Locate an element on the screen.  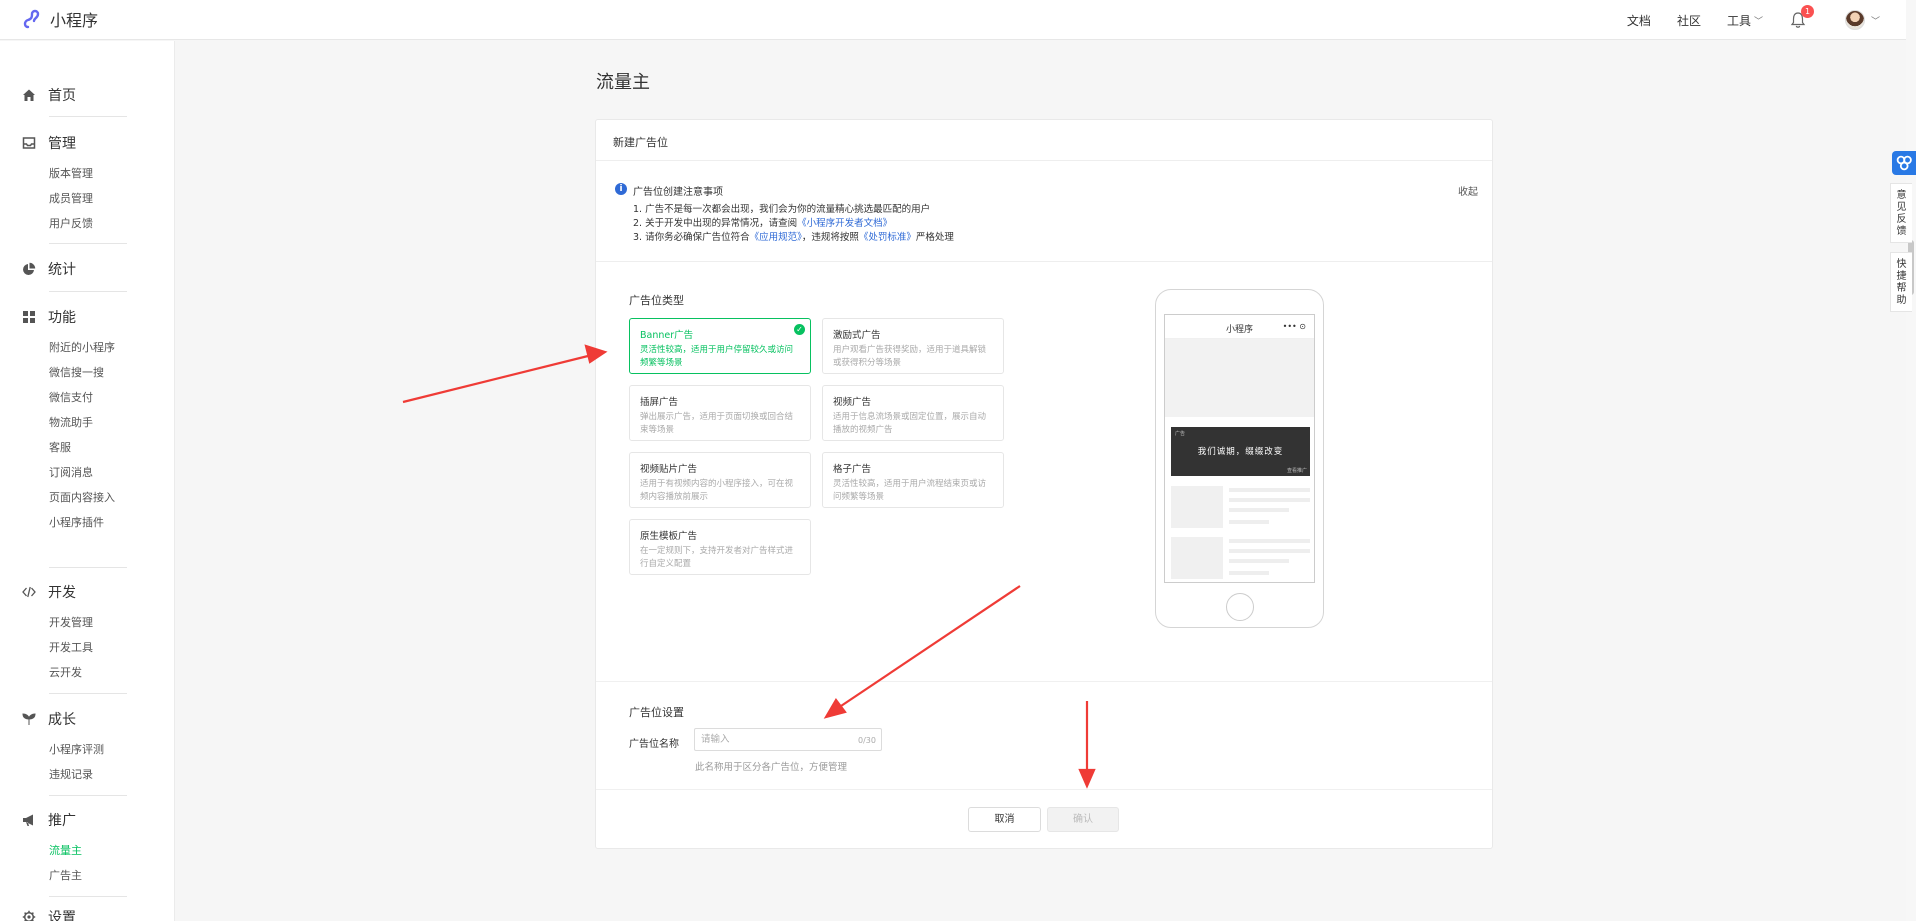
notice-title: 广告位创建注意事项 is located at coordinates (678, 192).